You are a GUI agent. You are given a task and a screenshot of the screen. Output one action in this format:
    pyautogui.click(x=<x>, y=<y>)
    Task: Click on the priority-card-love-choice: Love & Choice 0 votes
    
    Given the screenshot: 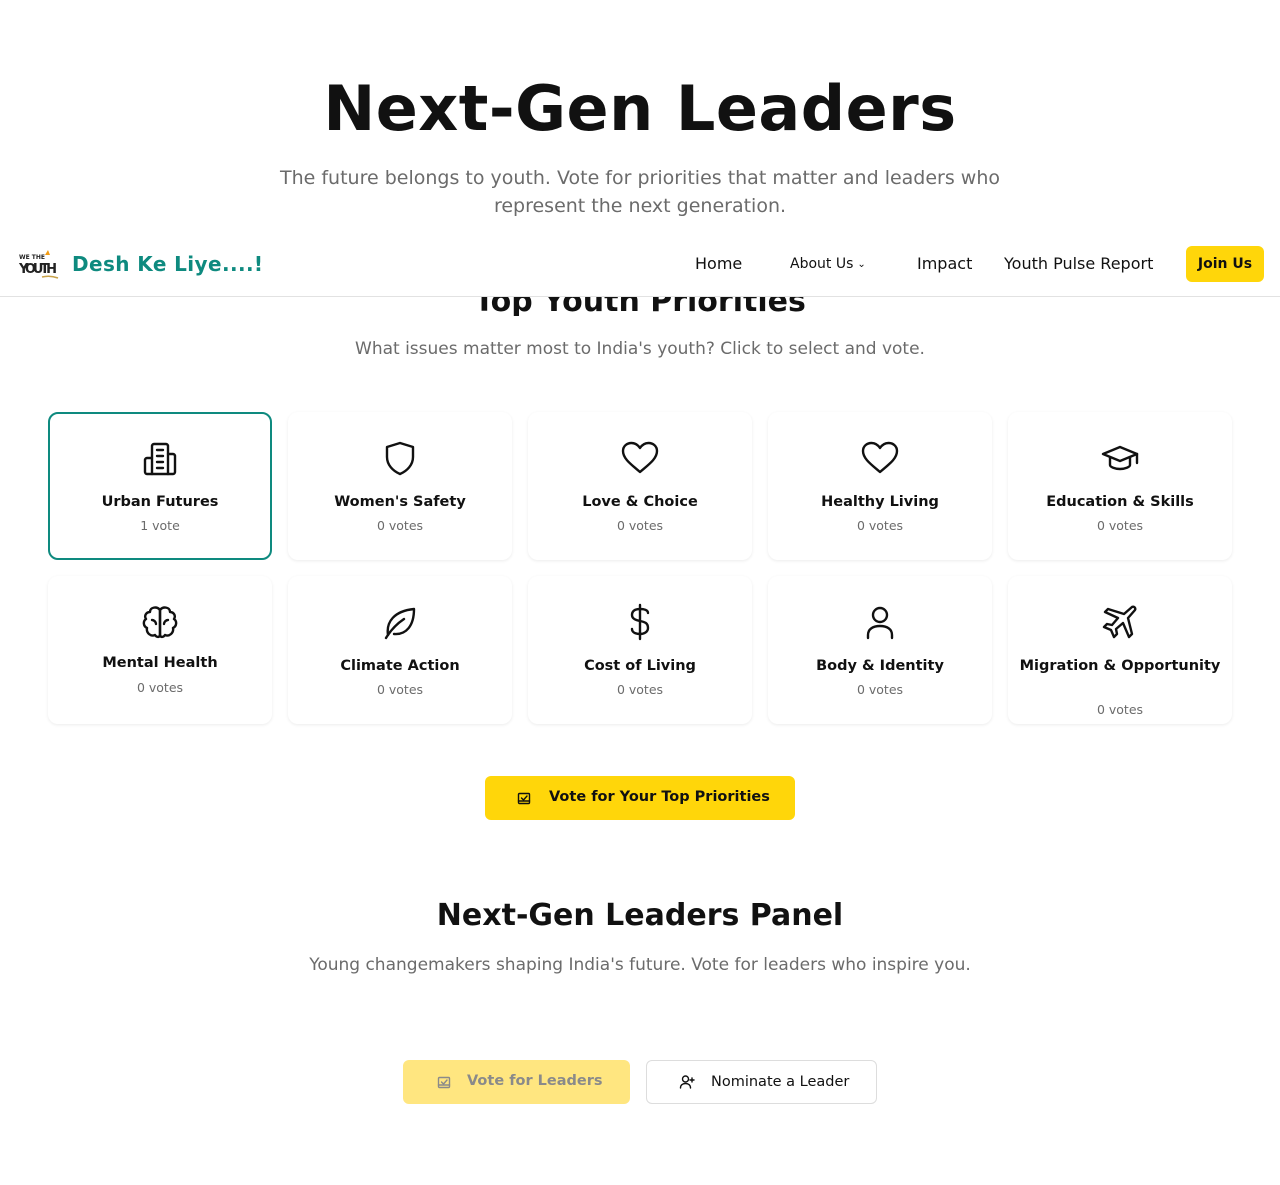 What is the action you would take?
    pyautogui.click(x=640, y=486)
    